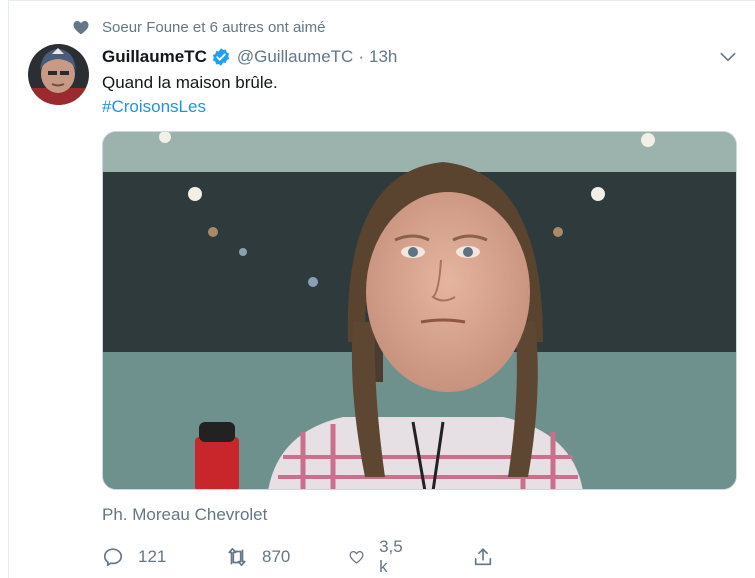 This screenshot has height=578, width=755. I want to click on tweet-header: GuillaumeTC @GuillaumeTC · 13h, so click(249, 57).